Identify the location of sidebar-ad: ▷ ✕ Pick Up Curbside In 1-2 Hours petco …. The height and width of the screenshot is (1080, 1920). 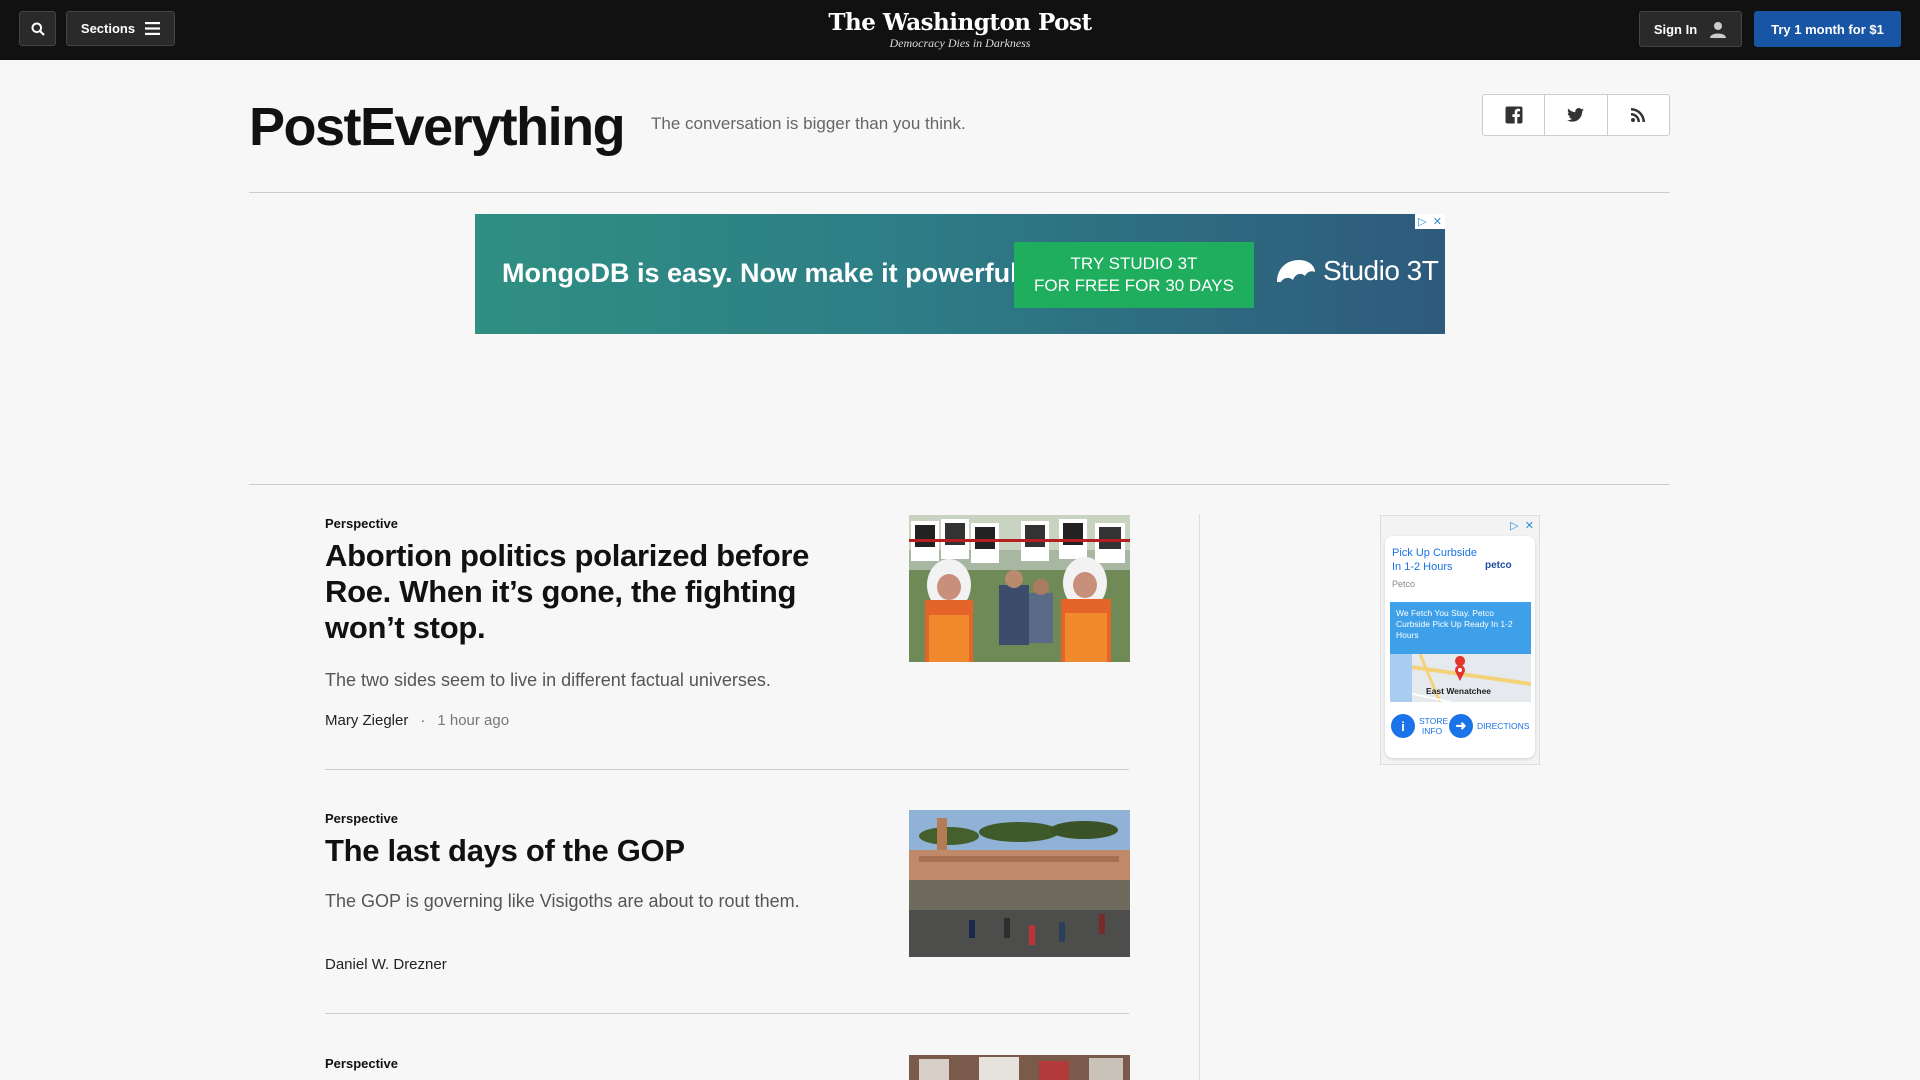
(1460, 640).